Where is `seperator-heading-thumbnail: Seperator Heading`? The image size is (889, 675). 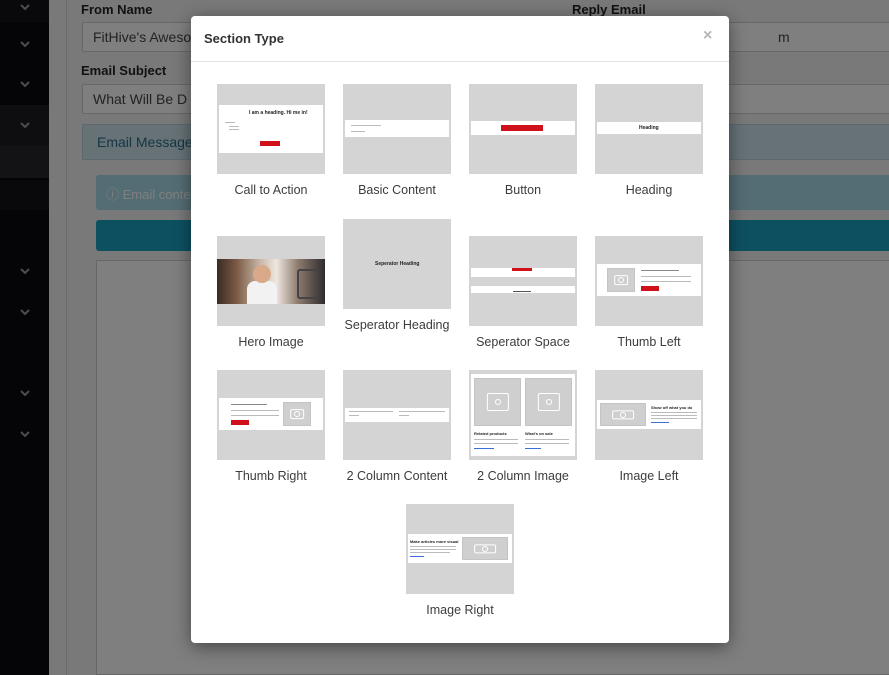
seperator-heading-thumbnail: Seperator Heading is located at coordinates (397, 264).